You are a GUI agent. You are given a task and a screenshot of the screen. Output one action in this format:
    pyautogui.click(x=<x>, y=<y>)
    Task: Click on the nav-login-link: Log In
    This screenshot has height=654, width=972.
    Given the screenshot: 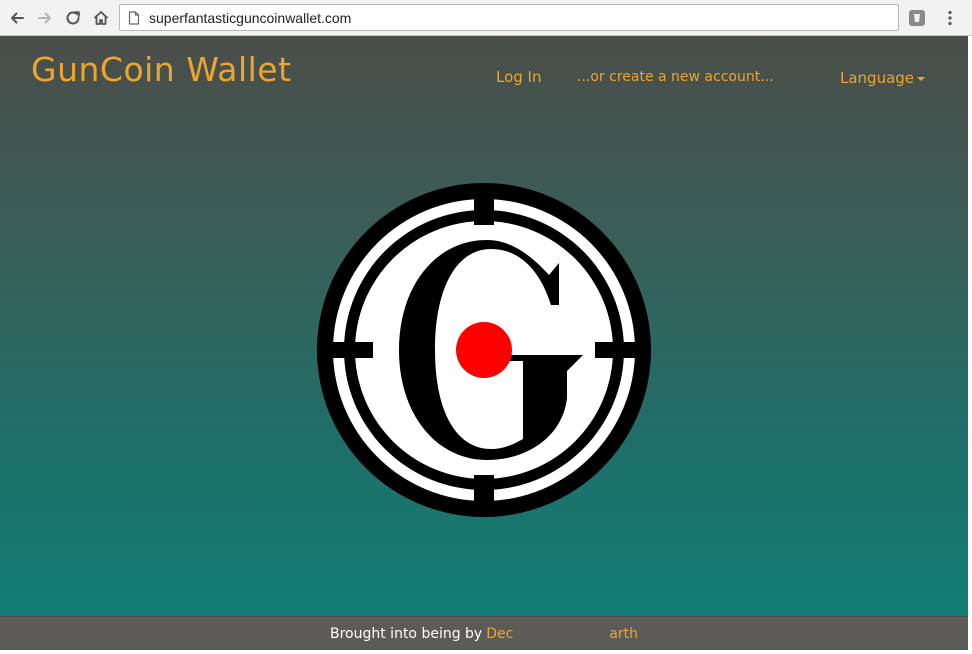 What is the action you would take?
    pyautogui.click(x=519, y=78)
    